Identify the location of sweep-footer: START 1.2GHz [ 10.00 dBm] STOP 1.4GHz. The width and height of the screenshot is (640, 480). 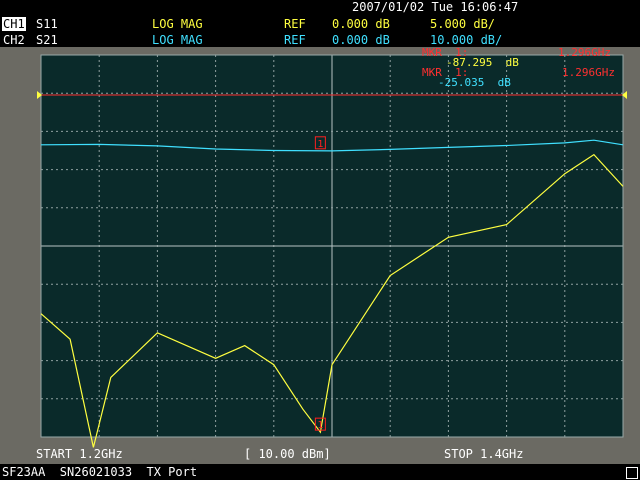
(320, 455).